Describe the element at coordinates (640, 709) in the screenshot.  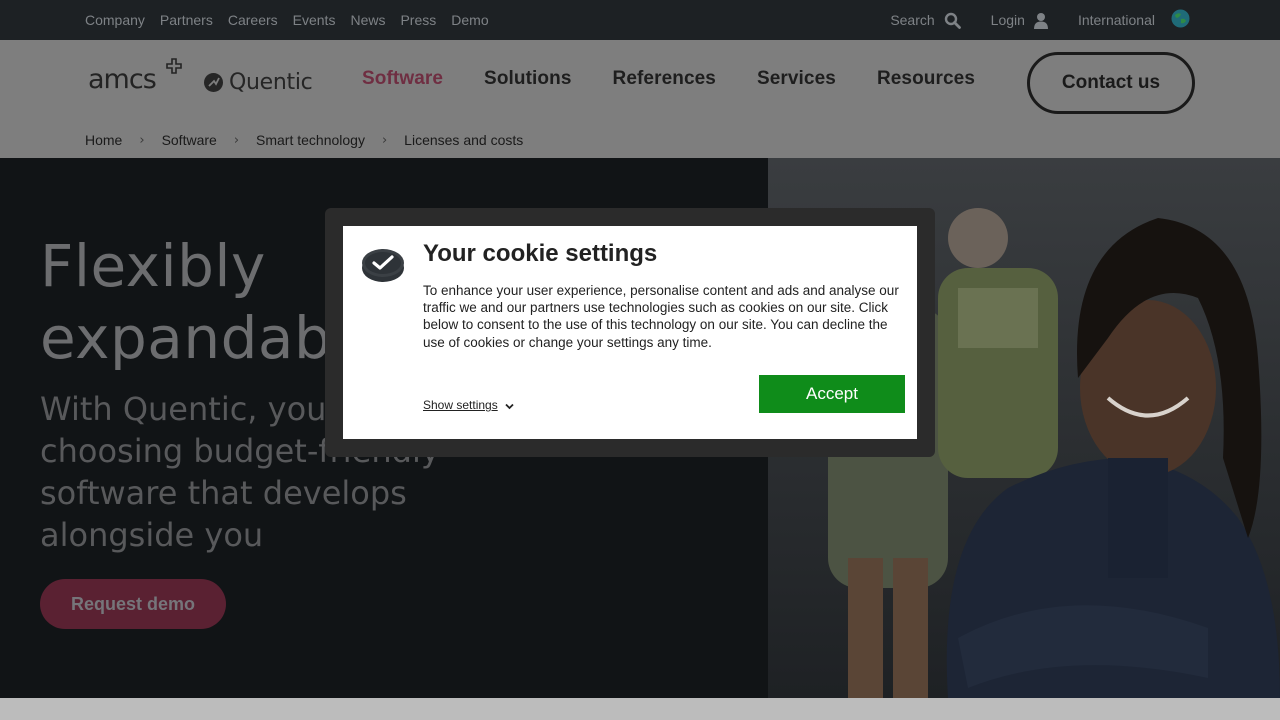
I see `footer-strip` at that location.